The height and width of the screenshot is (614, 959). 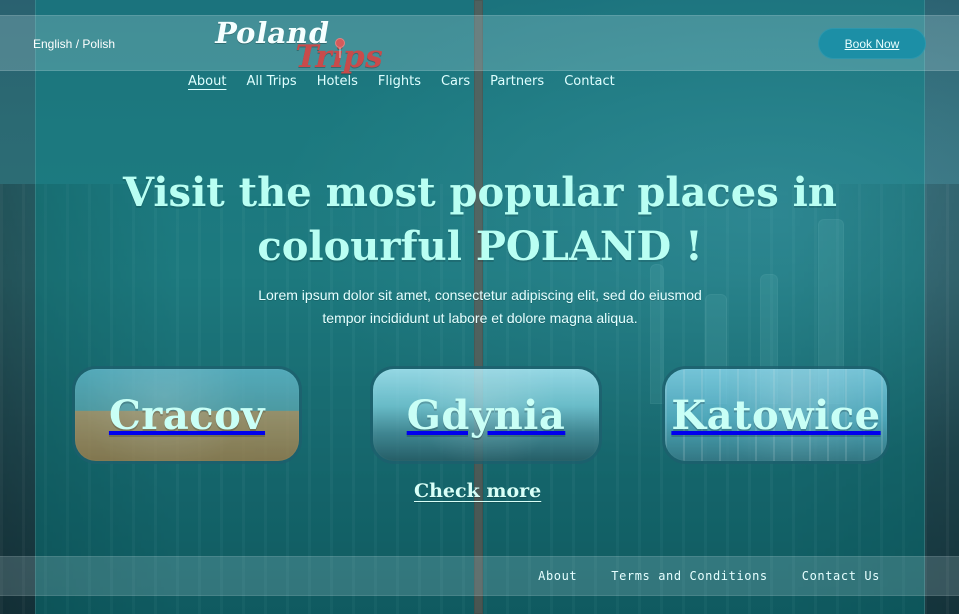 I want to click on footer-links: About Terms and Conditions Contact Us, so click(x=709, y=576).